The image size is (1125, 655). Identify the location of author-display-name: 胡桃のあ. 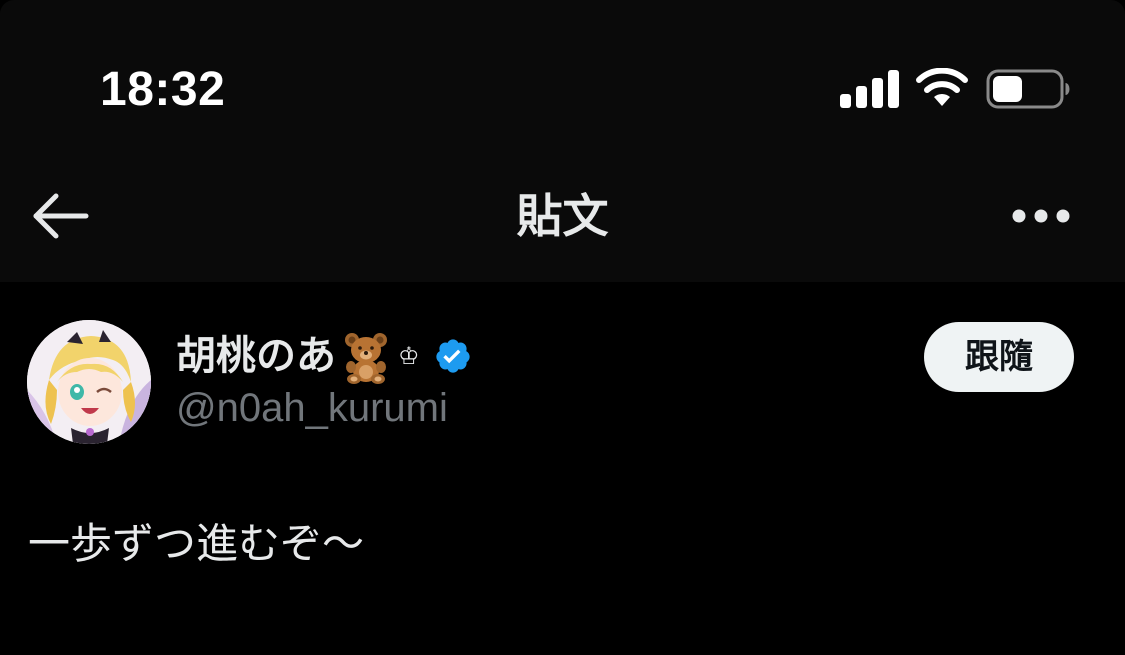
(256, 356).